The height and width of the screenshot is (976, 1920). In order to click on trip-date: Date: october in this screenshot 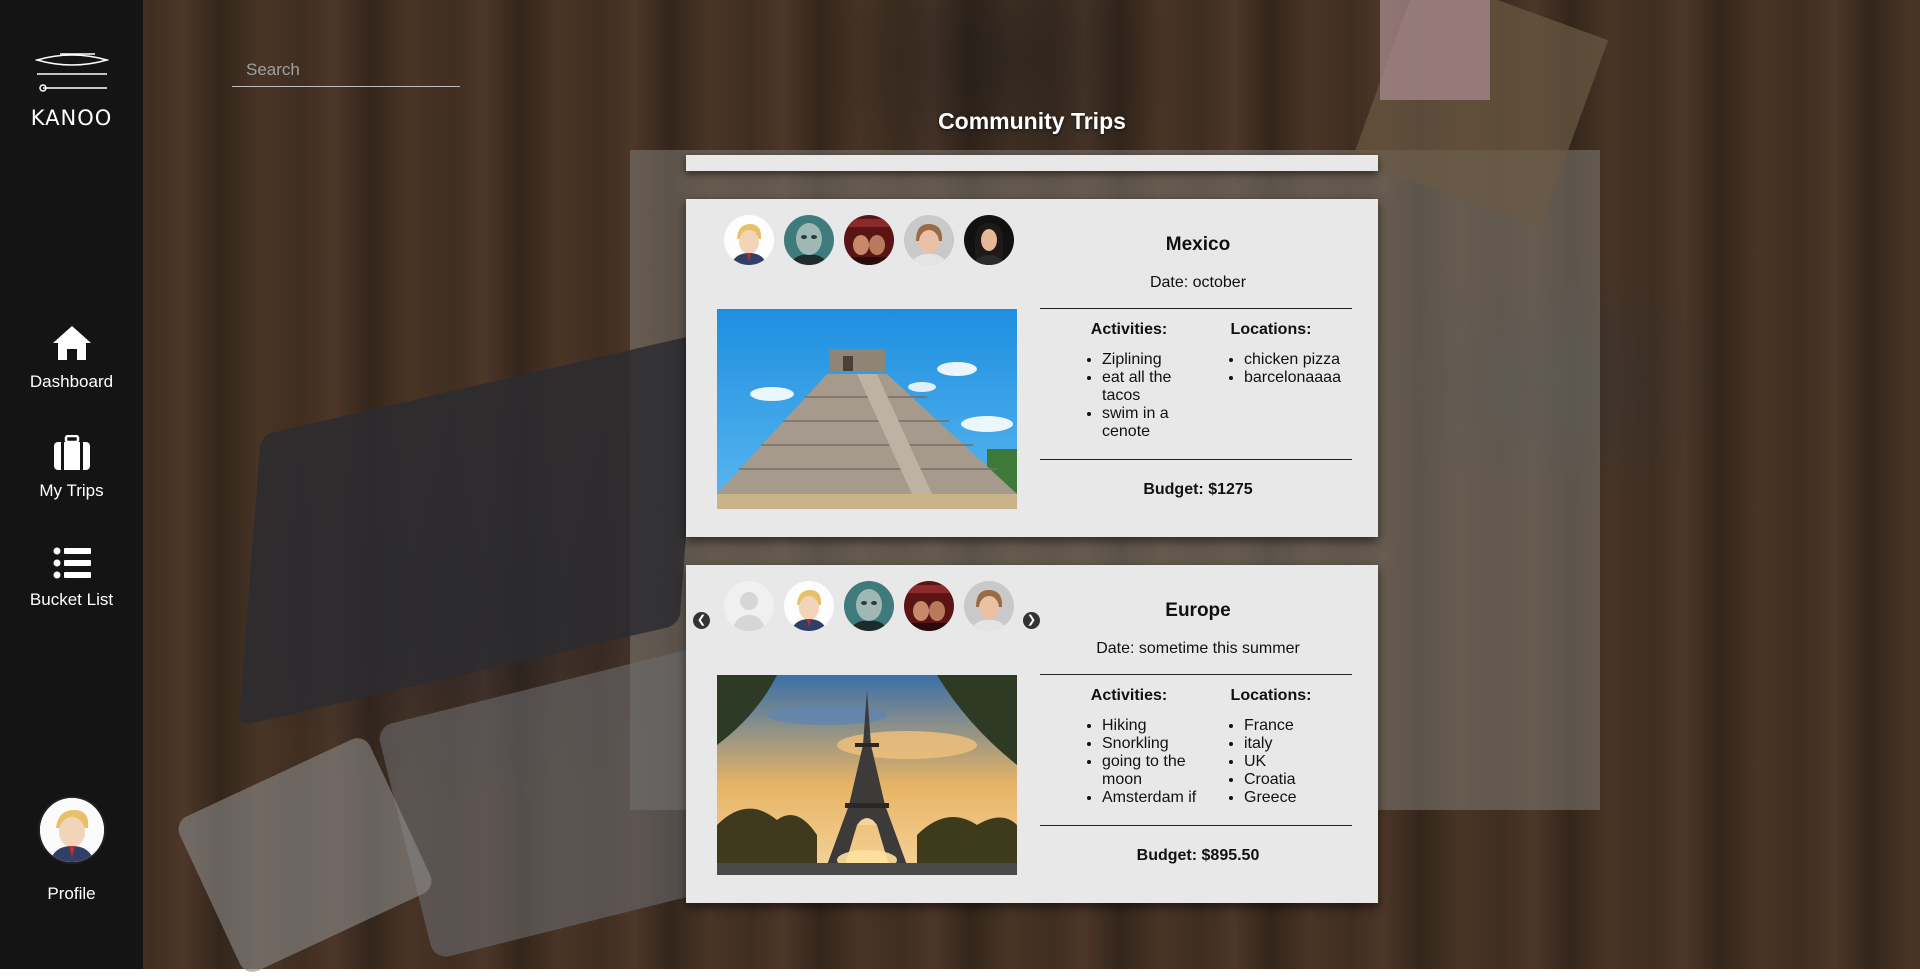, I will do `click(1198, 282)`.